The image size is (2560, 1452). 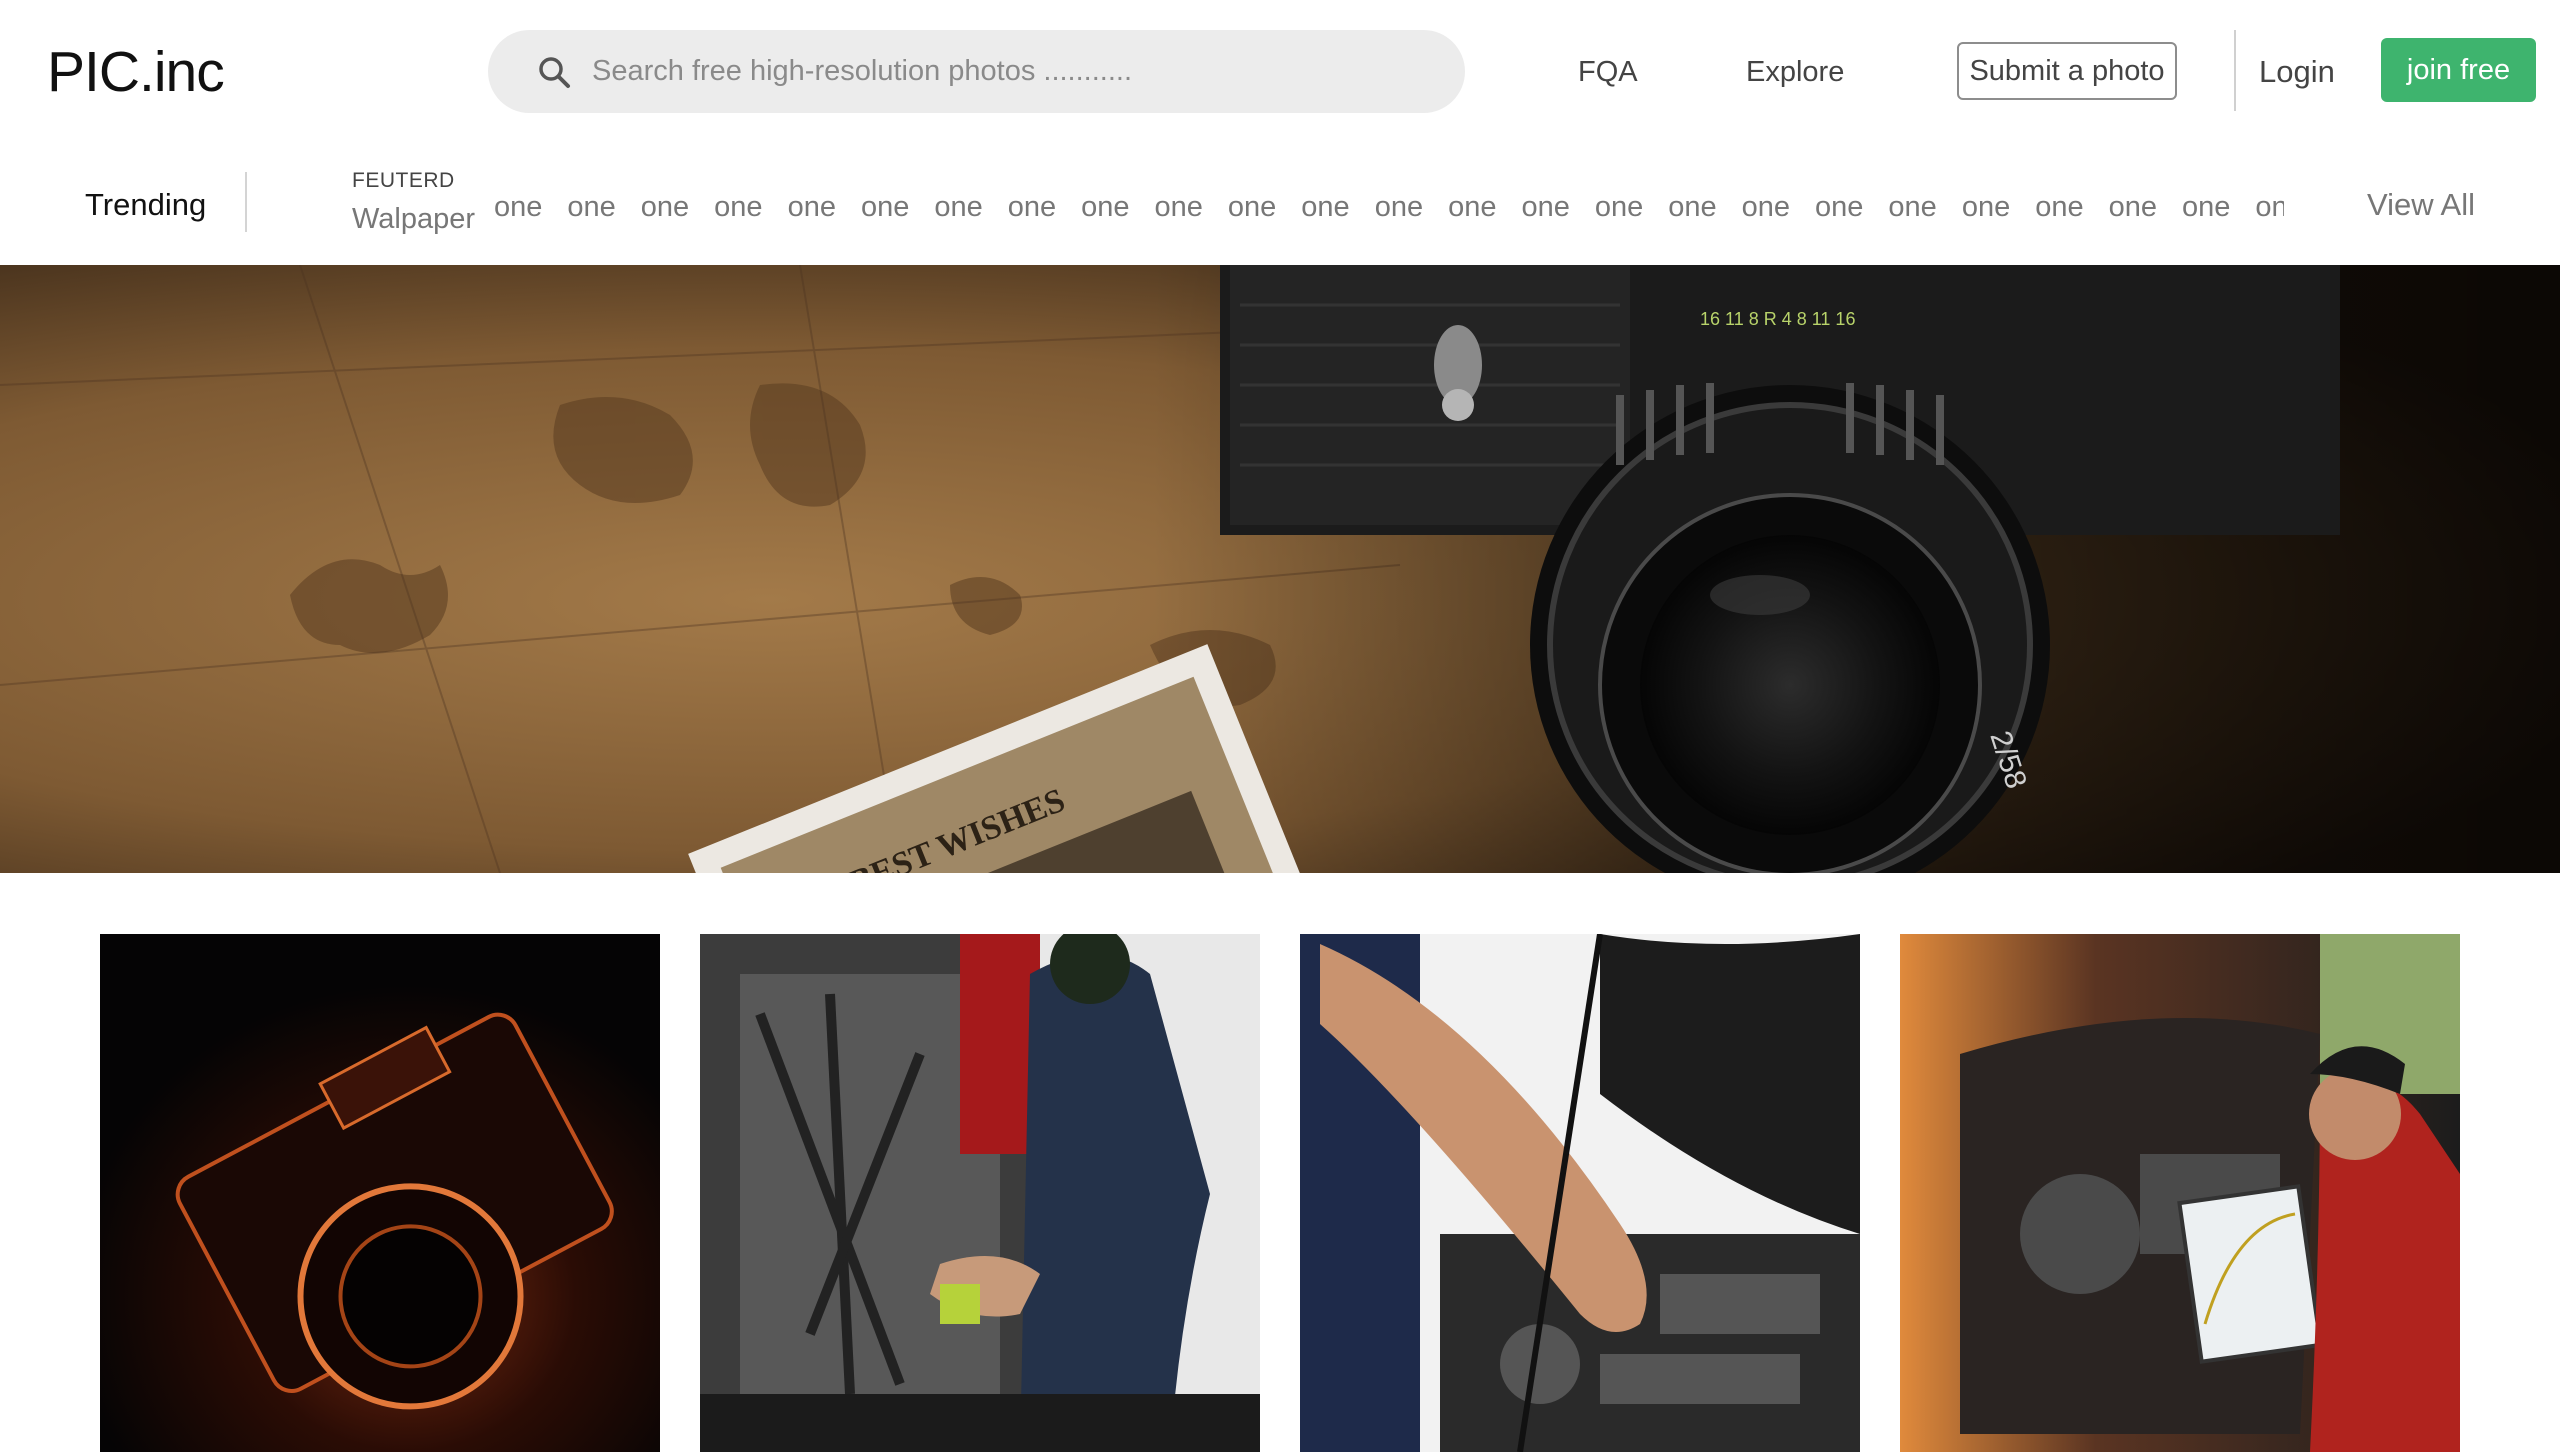 I want to click on view-all-link: View All, so click(x=2421, y=205).